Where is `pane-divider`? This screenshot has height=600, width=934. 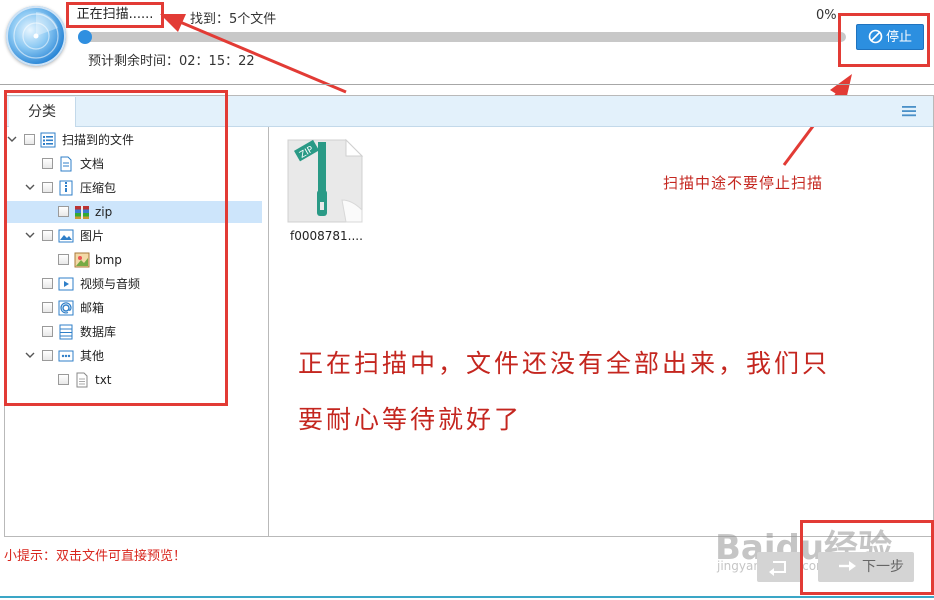 pane-divider is located at coordinates (268, 331).